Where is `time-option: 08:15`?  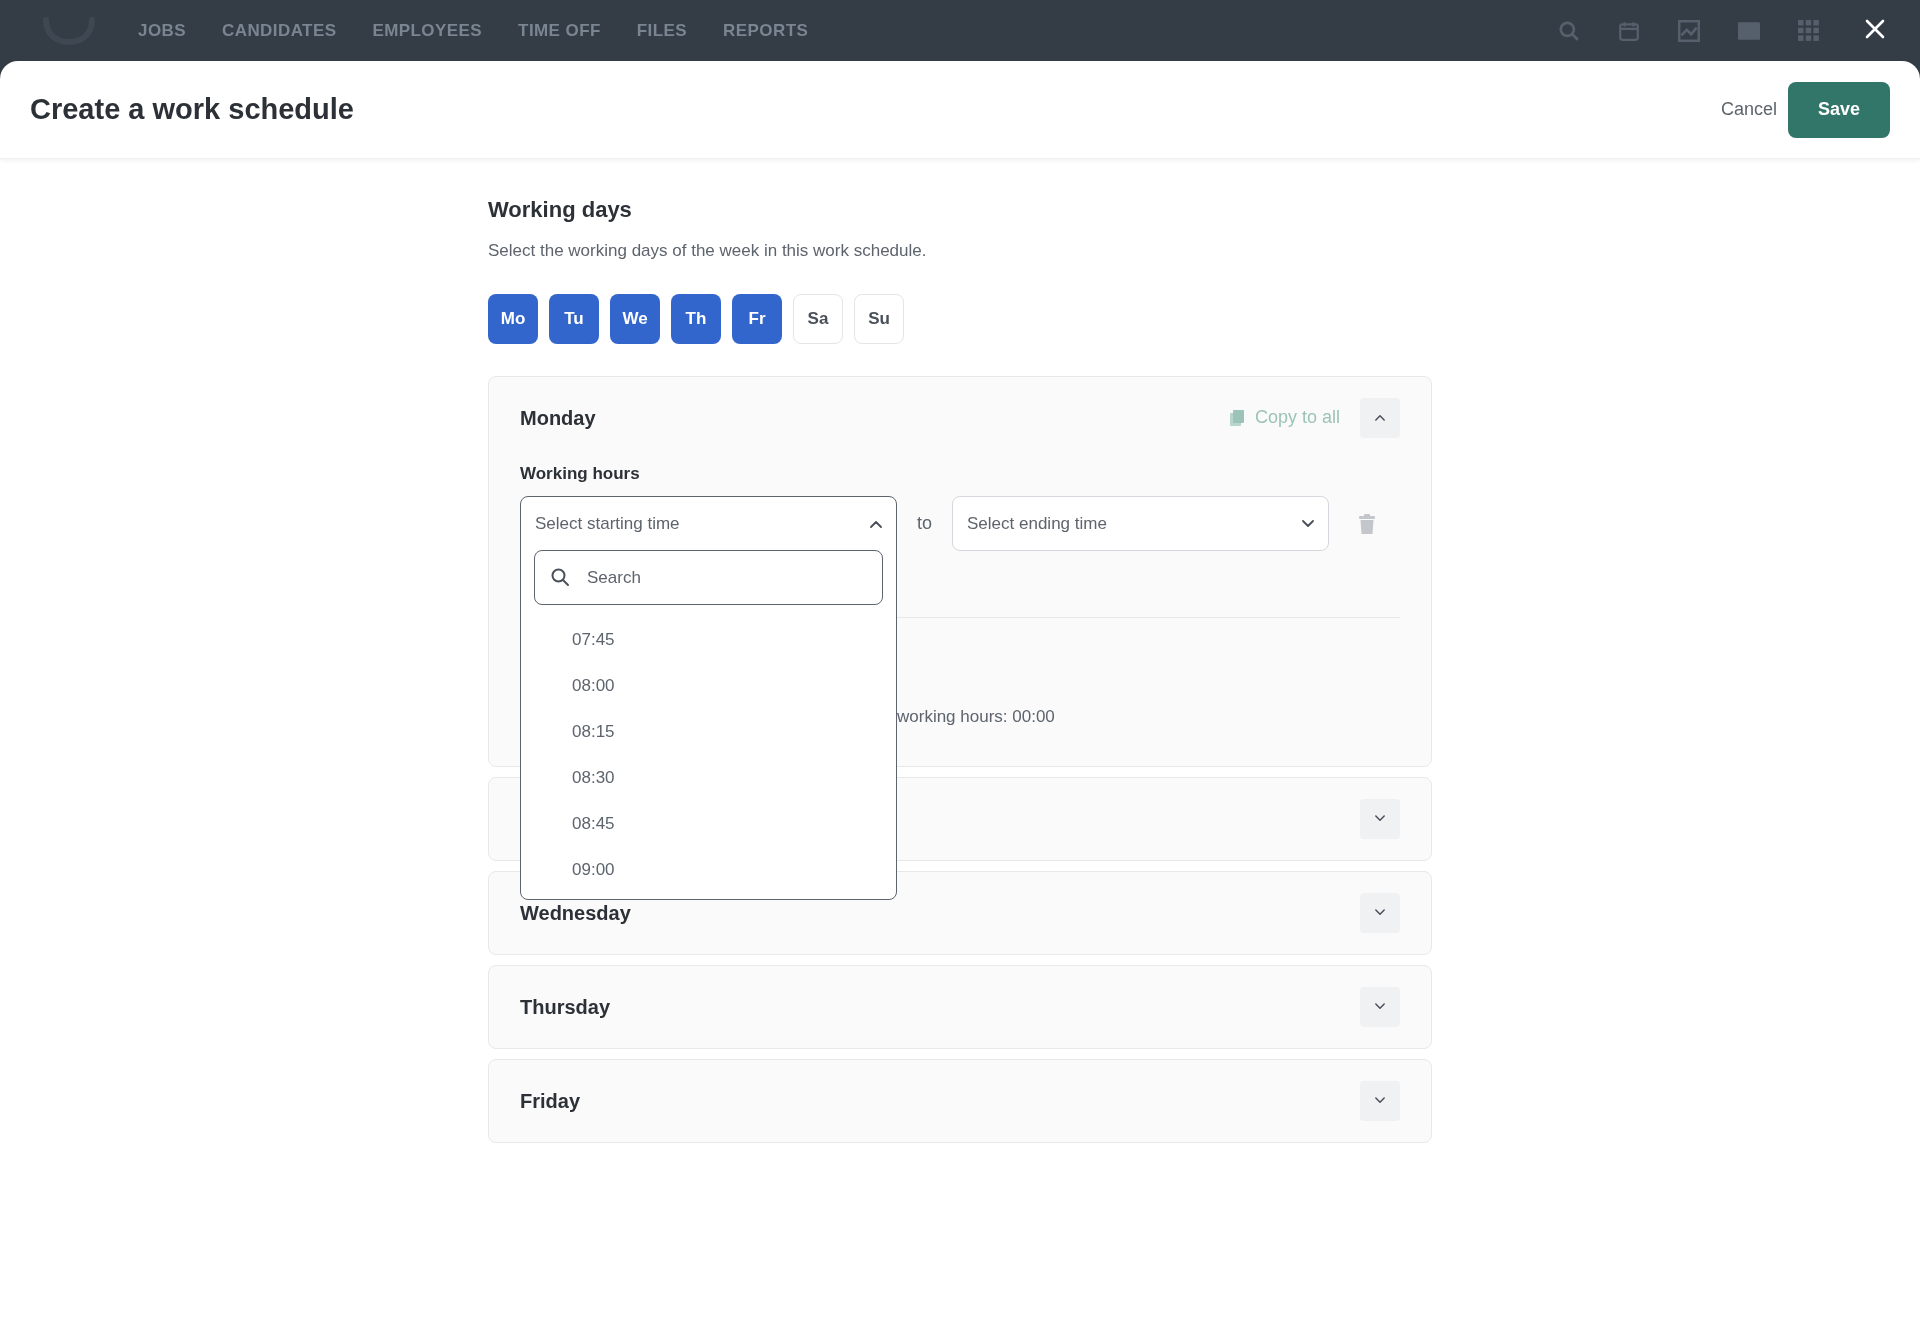 time-option: 08:15 is located at coordinates (708, 732).